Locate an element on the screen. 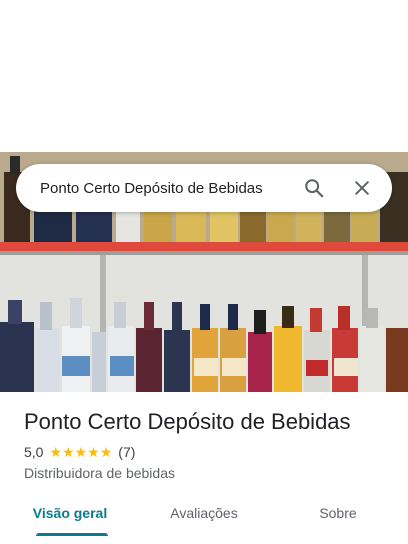  rating-value: 5,0 is located at coordinates (34, 452).